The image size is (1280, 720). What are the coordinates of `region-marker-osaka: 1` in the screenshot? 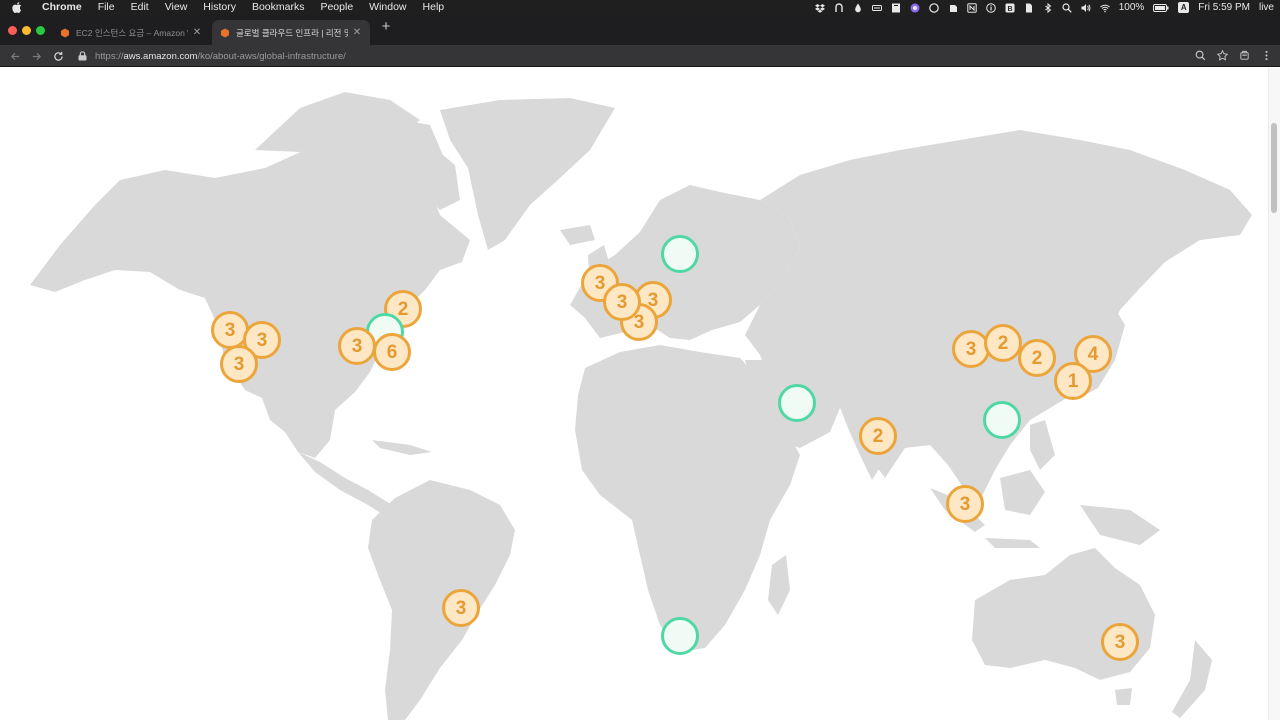 It's located at (1073, 381).